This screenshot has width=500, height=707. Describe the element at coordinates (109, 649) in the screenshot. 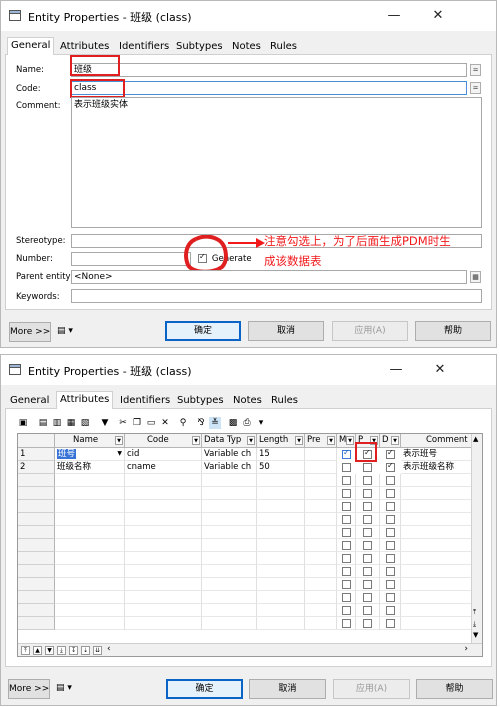

I see `scroll-left-icon: ‹` at that location.